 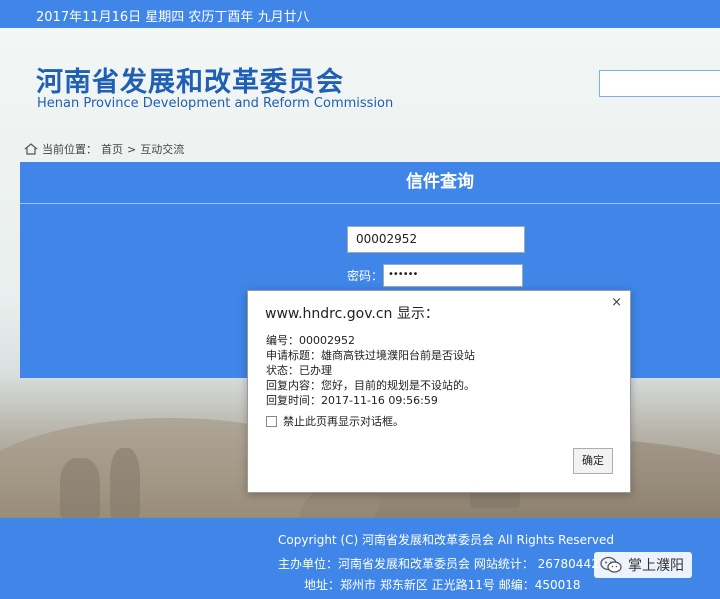 I want to click on dialog-header: www.hndrc.gov.cn 显示：, so click(x=352, y=314).